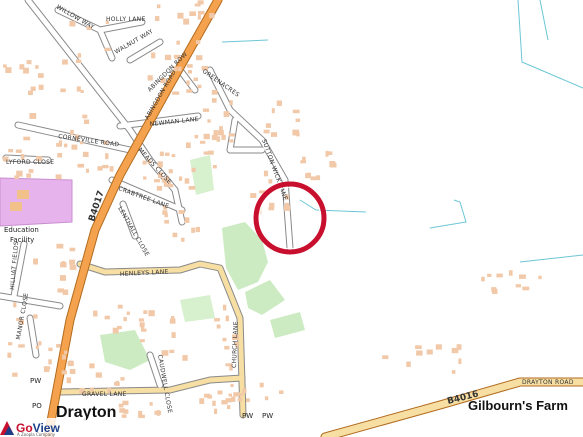 This screenshot has width=583, height=437. Describe the element at coordinates (21, 230) in the screenshot. I see `svg-text: Education` at that location.